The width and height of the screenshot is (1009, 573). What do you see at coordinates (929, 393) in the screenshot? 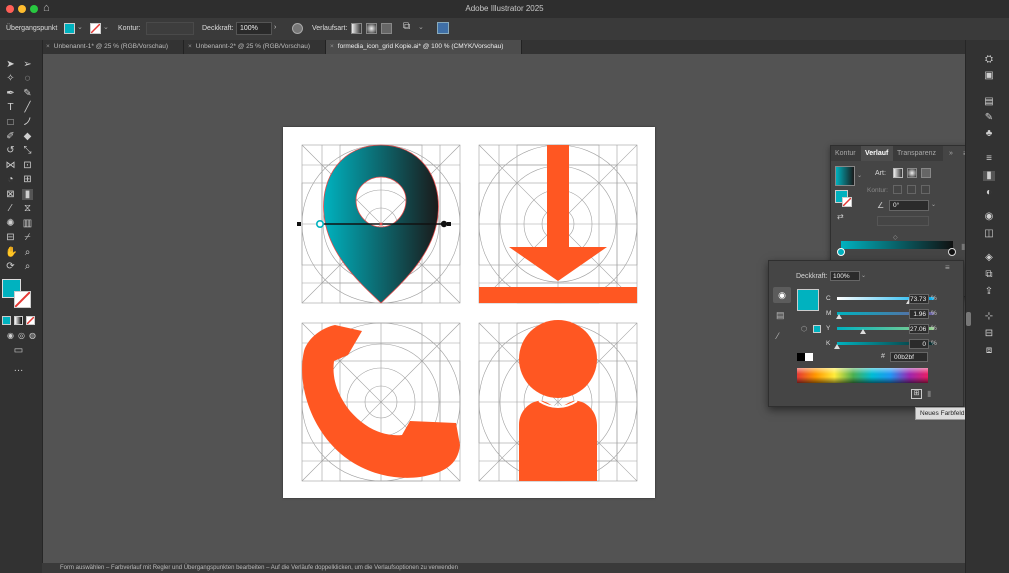
I see `delete-icon: ▮` at bounding box center [929, 393].